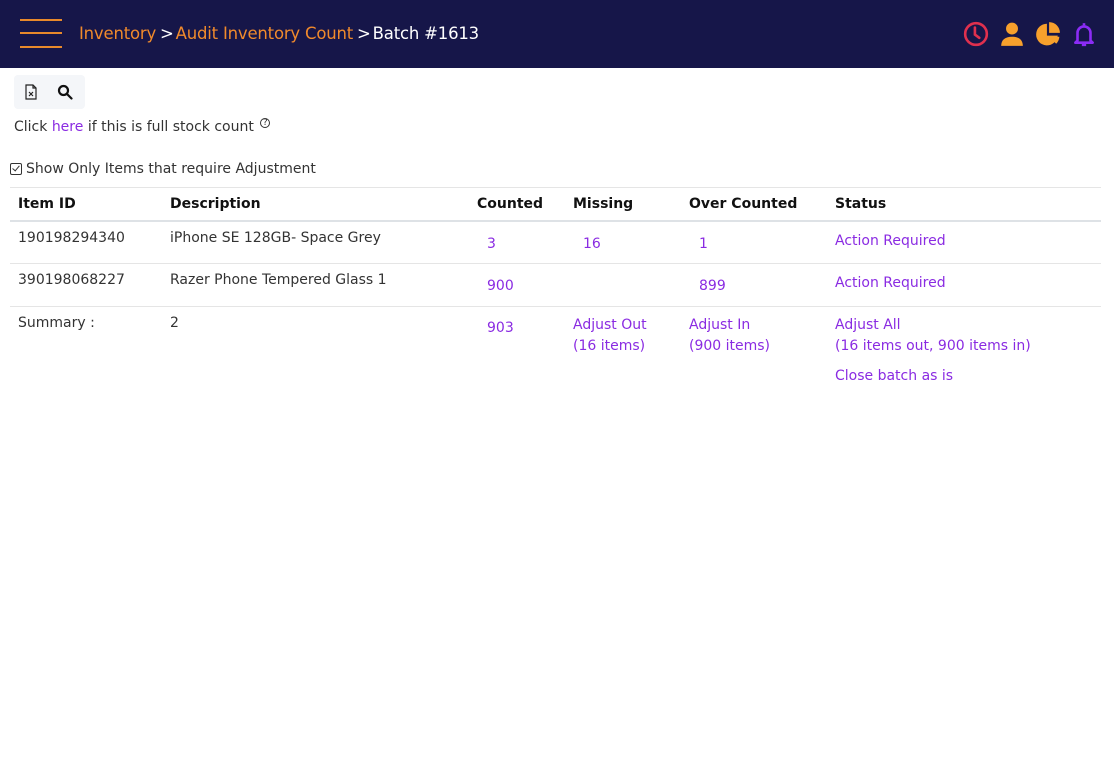  Describe the element at coordinates (68, 127) in the screenshot. I see `full-count-here-link: here` at that location.